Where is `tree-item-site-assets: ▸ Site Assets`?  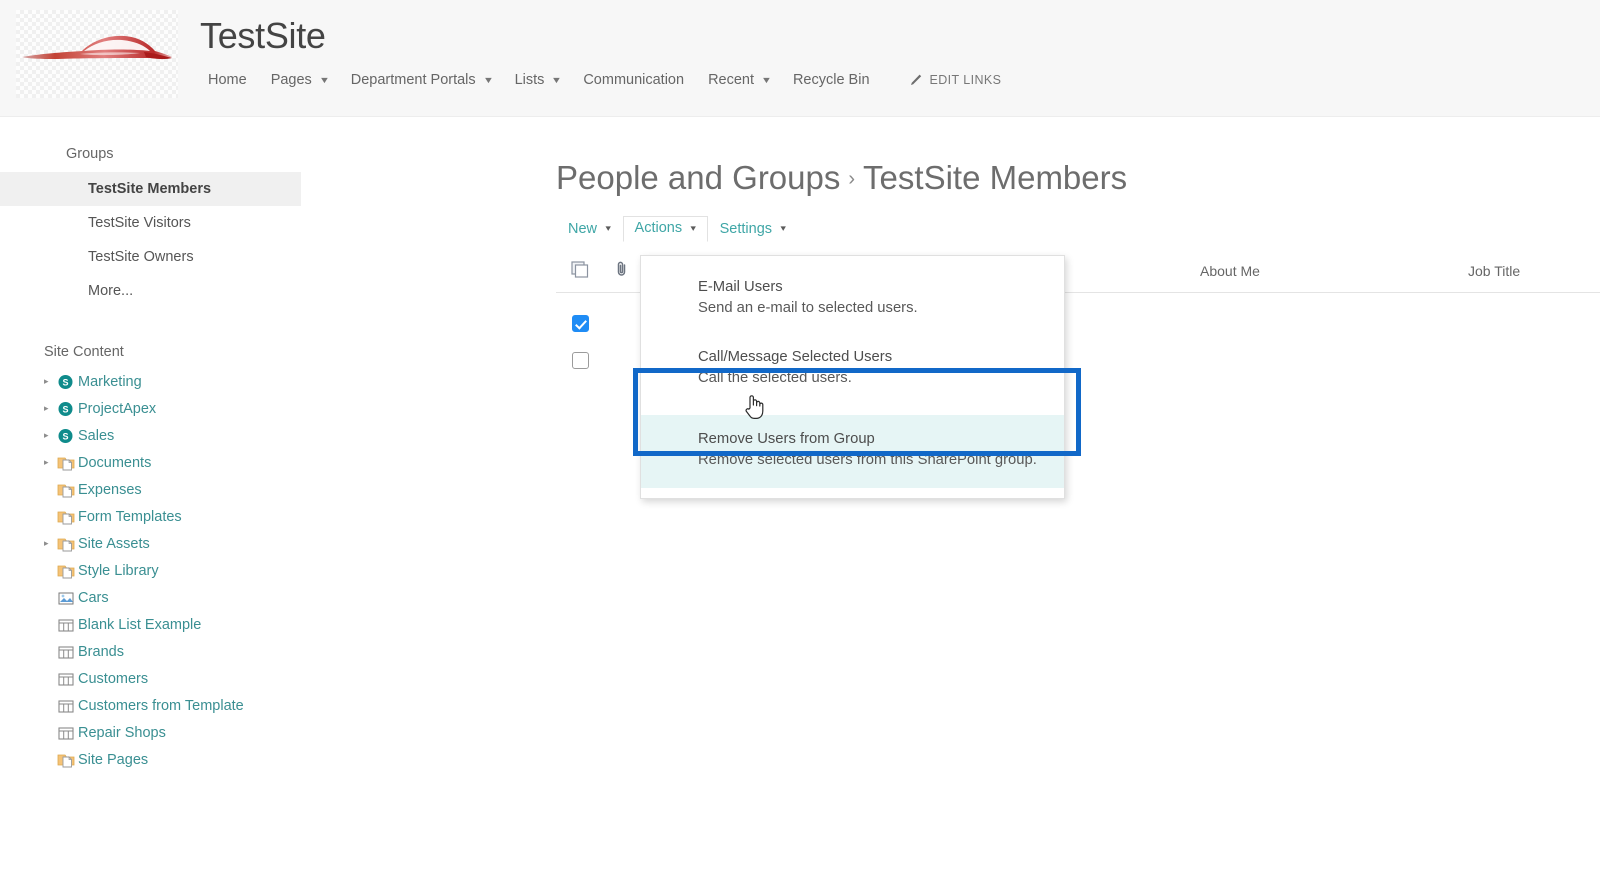
tree-item-site-assets: ▸ Site Assets is located at coordinates (260, 543).